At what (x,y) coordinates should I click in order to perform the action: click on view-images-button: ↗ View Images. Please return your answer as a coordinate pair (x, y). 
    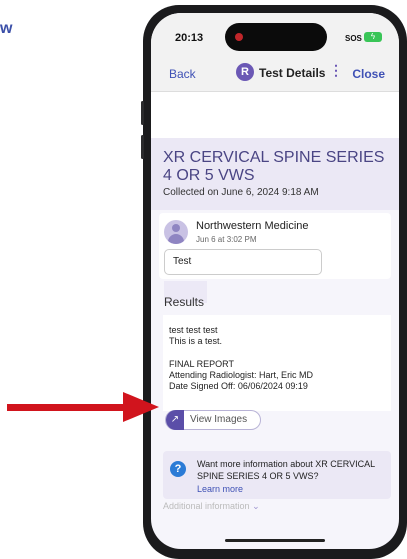
    Looking at the image, I should click on (213, 420).